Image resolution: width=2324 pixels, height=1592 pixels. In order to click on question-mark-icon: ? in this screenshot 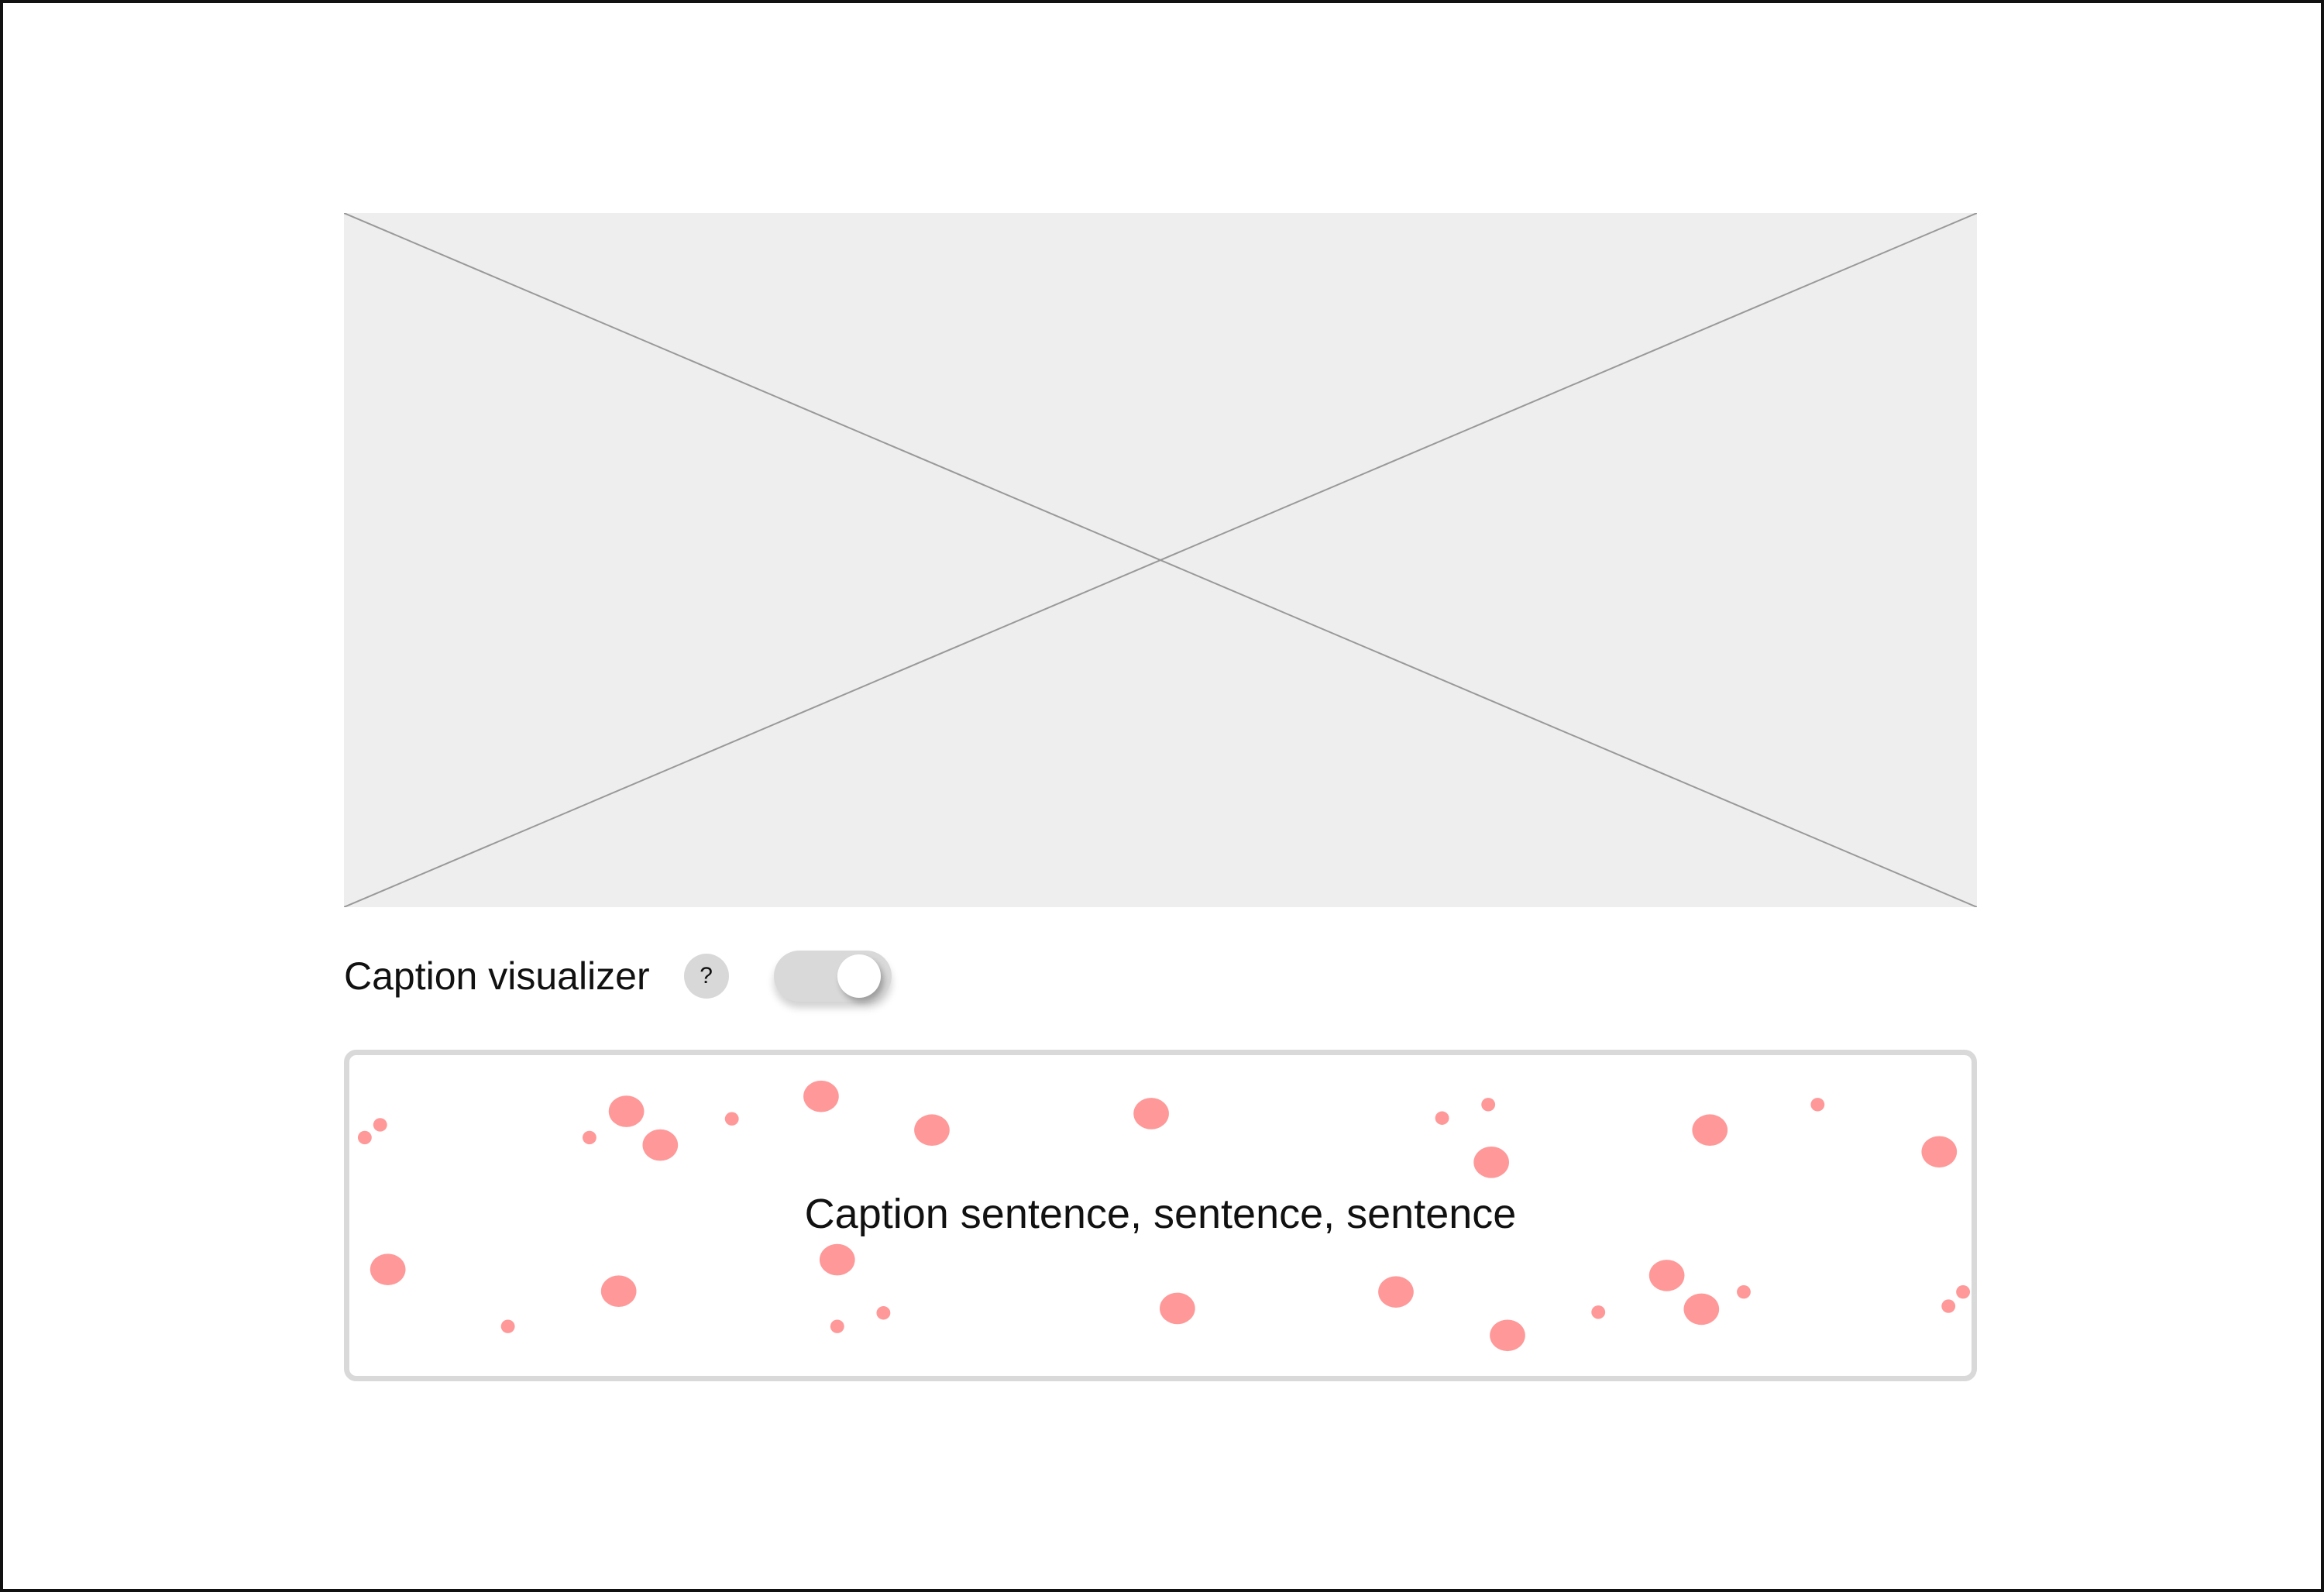, I will do `click(706, 976)`.